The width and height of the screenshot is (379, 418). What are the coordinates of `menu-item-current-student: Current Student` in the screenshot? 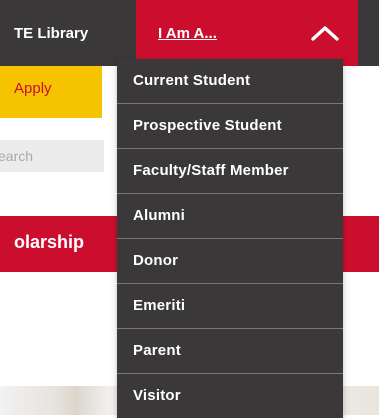 It's located at (230, 81).